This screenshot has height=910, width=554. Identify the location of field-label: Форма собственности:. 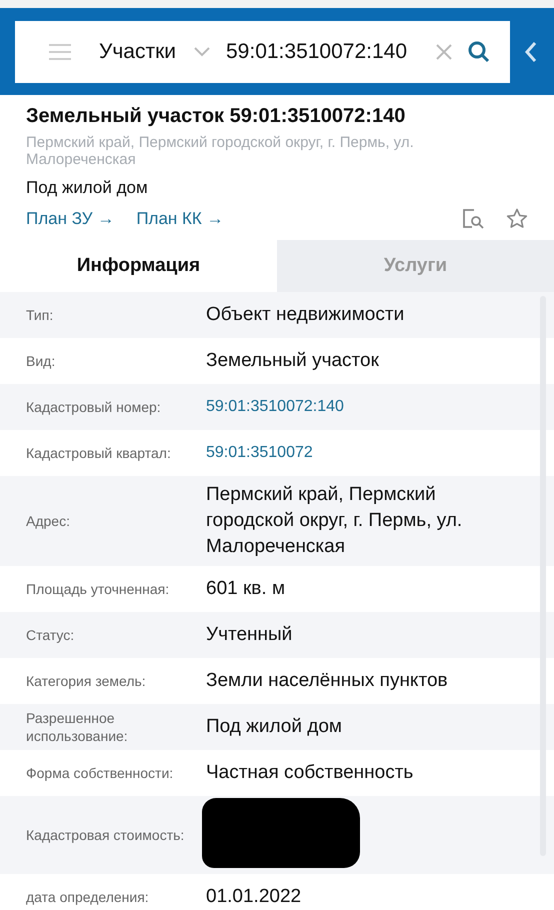
(100, 773).